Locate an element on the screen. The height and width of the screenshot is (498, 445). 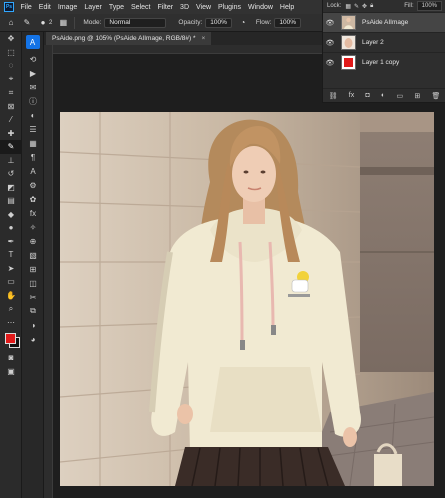
more-tools-icon: ⋯ is located at coordinates (11, 323).